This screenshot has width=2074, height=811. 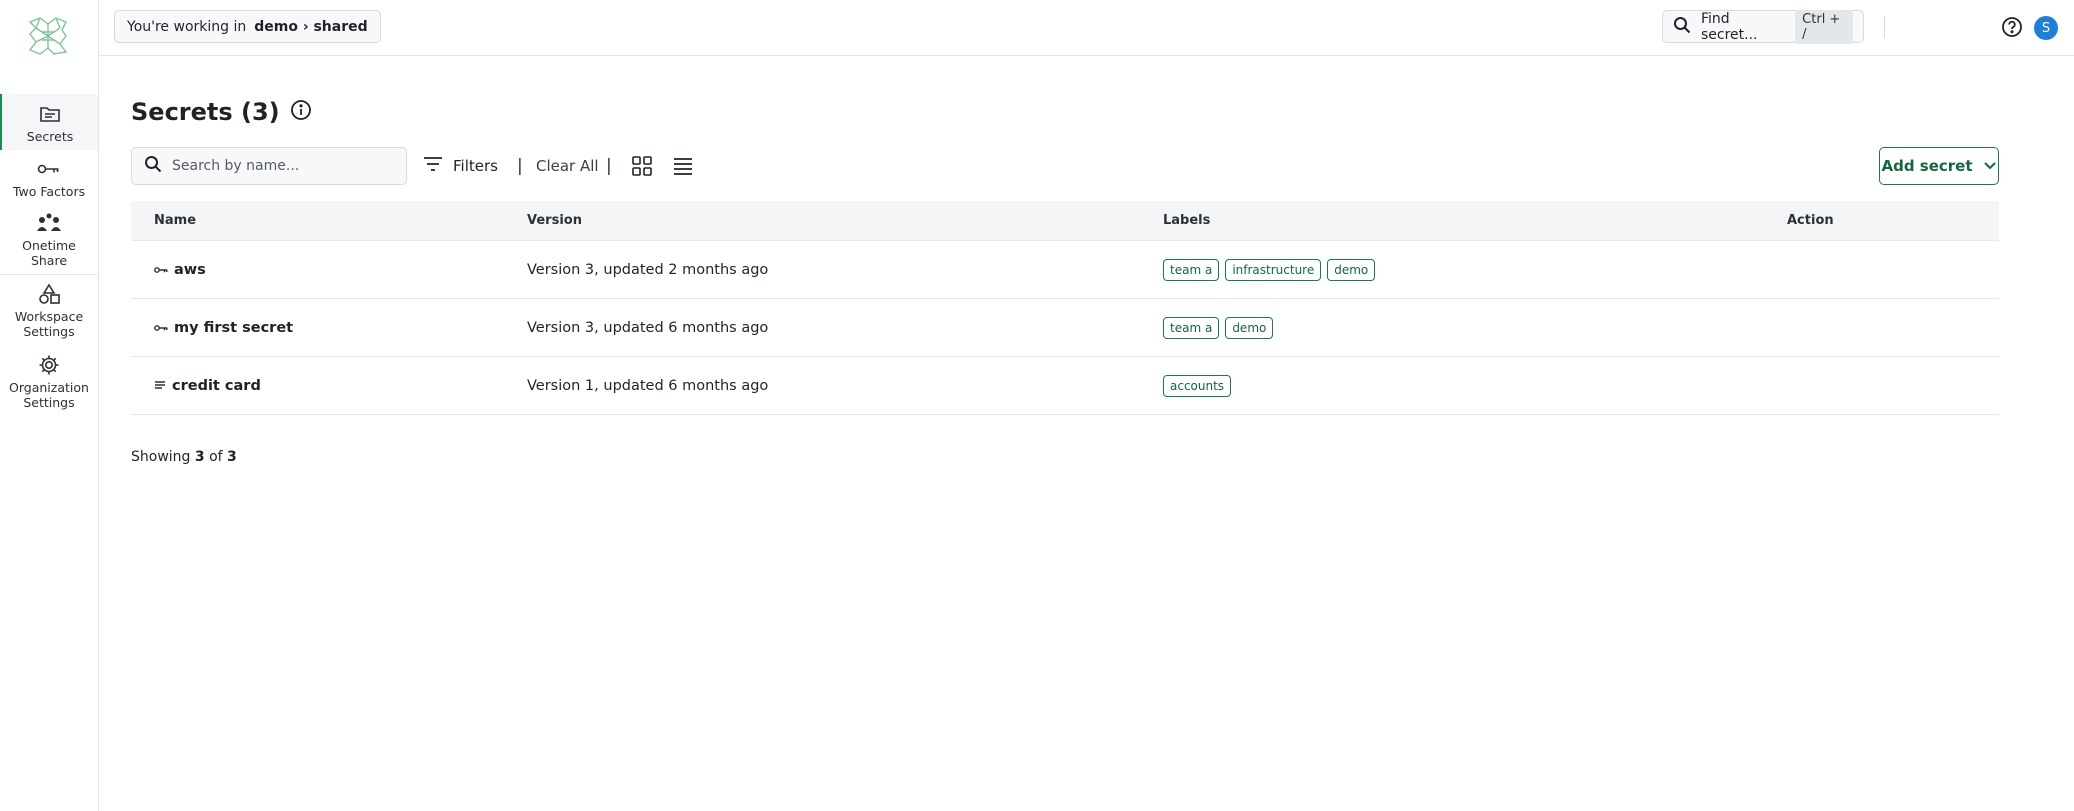 What do you see at coordinates (1990, 166) in the screenshot?
I see `chevron-down-icon` at bounding box center [1990, 166].